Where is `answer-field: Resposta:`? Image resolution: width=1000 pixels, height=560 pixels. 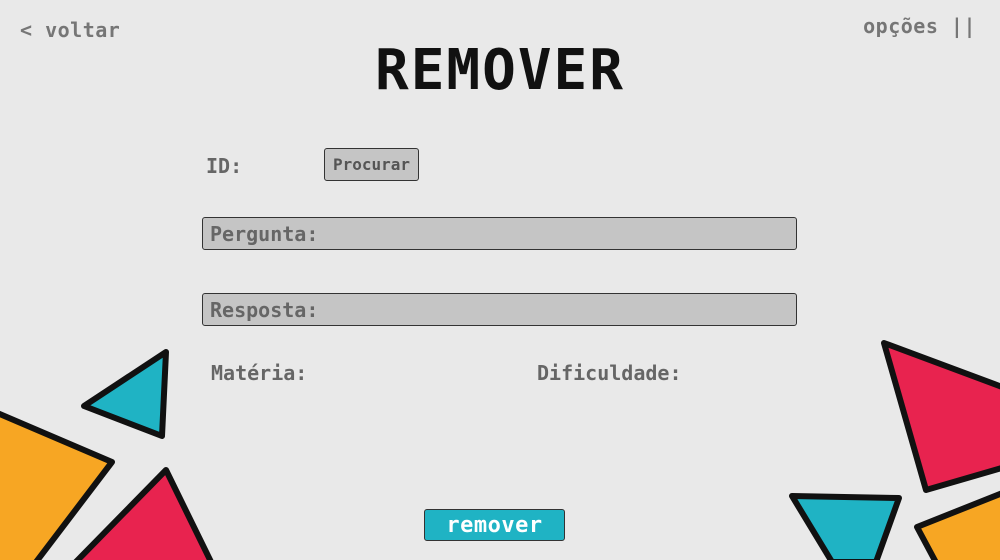
answer-field: Resposta: is located at coordinates (499, 309).